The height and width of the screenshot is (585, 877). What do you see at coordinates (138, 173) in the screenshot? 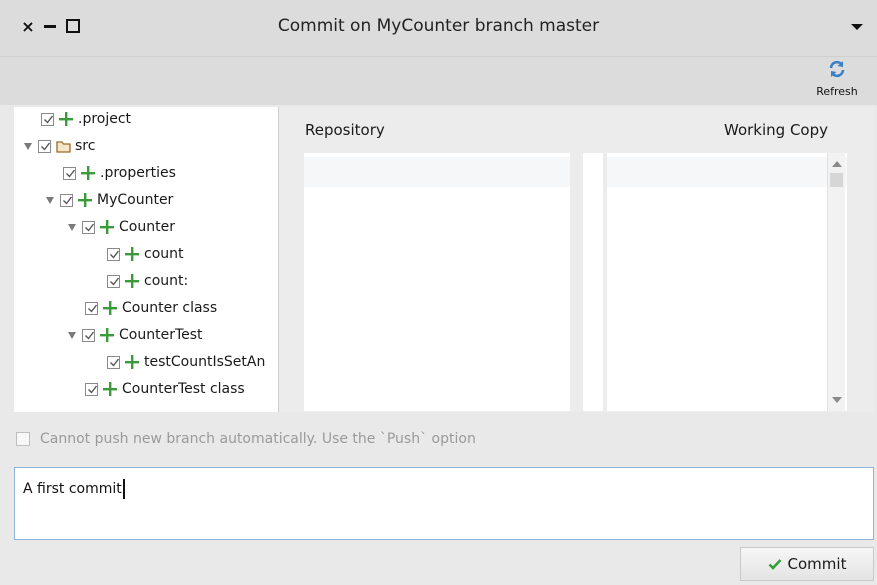
I see `tree-item-label: .properties` at bounding box center [138, 173].